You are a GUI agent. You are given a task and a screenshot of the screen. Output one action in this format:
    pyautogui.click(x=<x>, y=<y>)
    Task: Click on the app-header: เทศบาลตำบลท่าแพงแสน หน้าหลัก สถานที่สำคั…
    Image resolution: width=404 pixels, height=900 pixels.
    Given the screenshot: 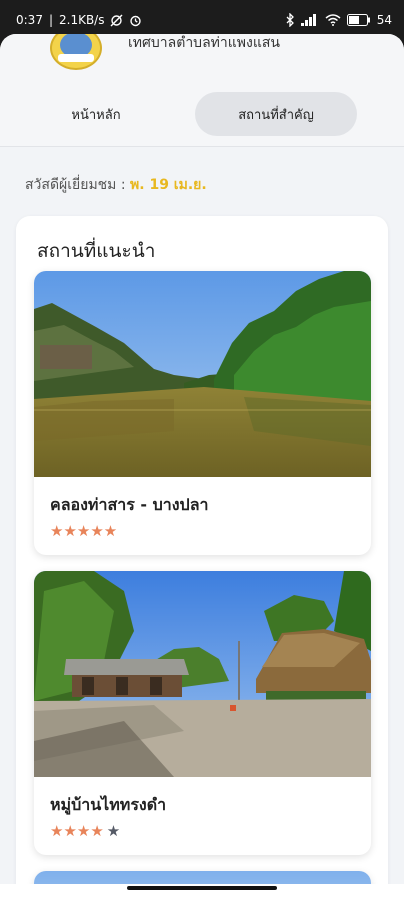 What is the action you would take?
    pyautogui.click(x=202, y=90)
    